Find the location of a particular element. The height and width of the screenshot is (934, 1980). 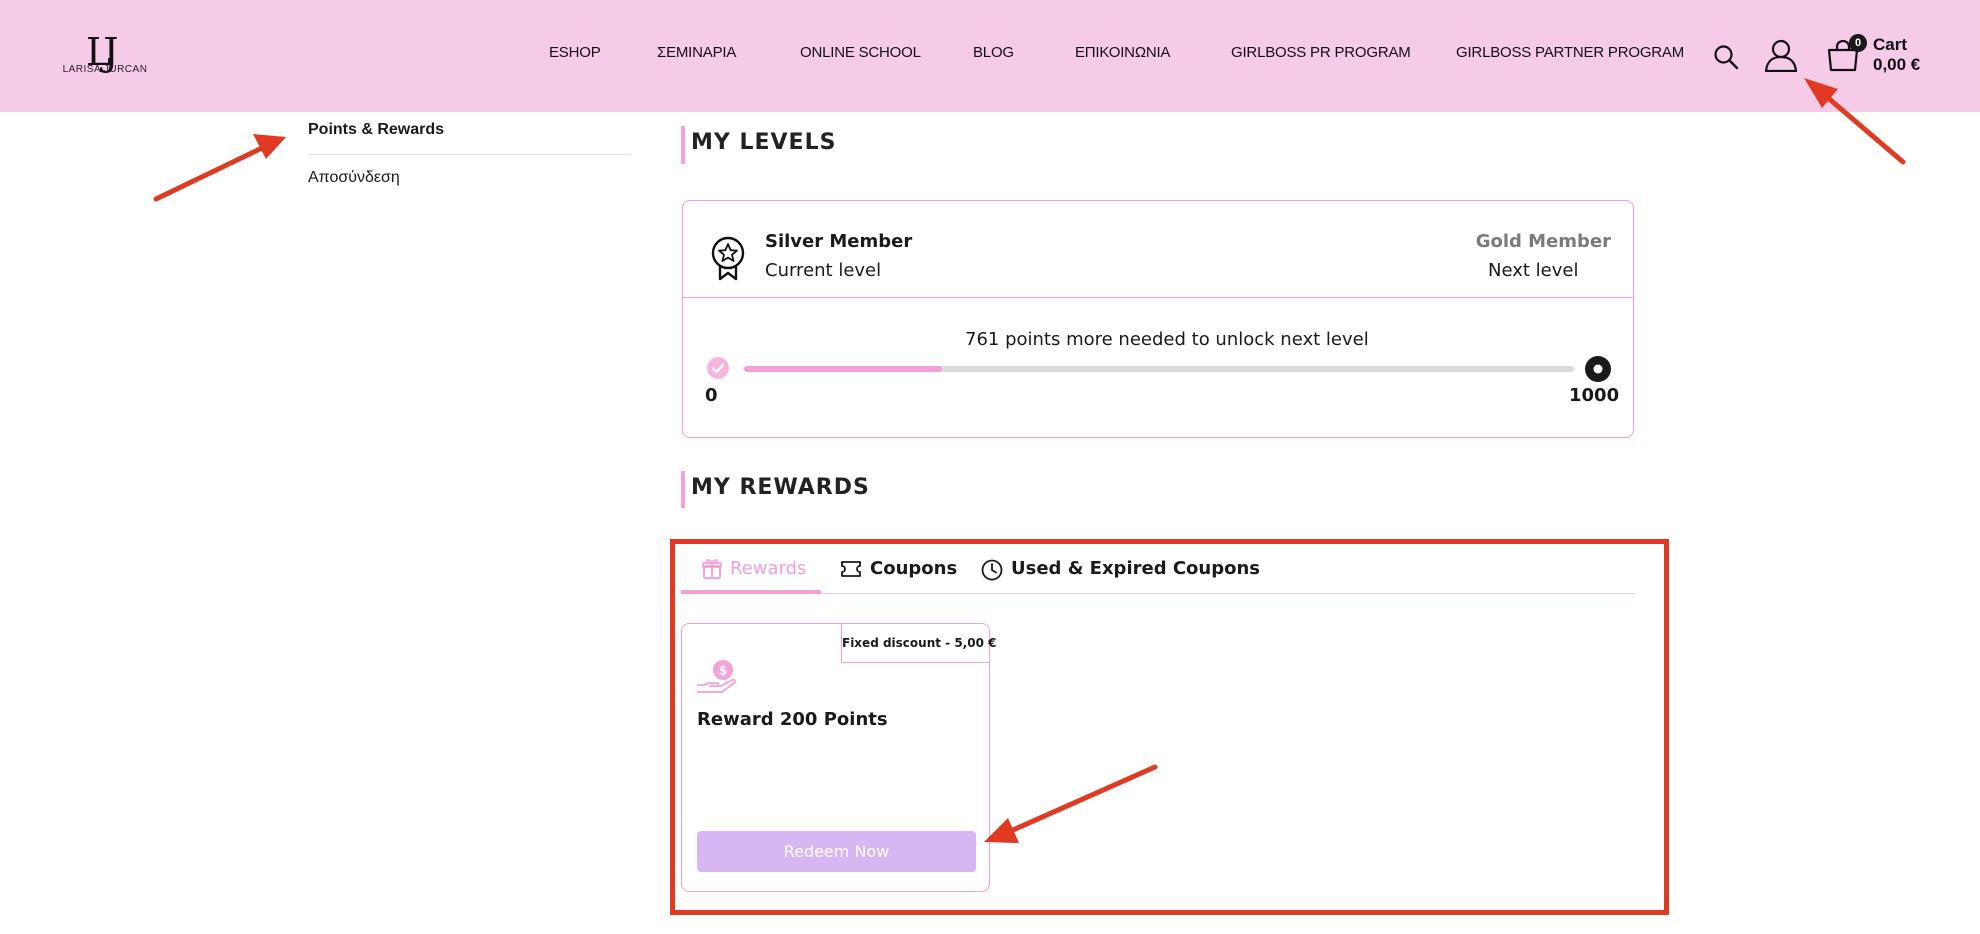

progress-fill is located at coordinates (843, 369).